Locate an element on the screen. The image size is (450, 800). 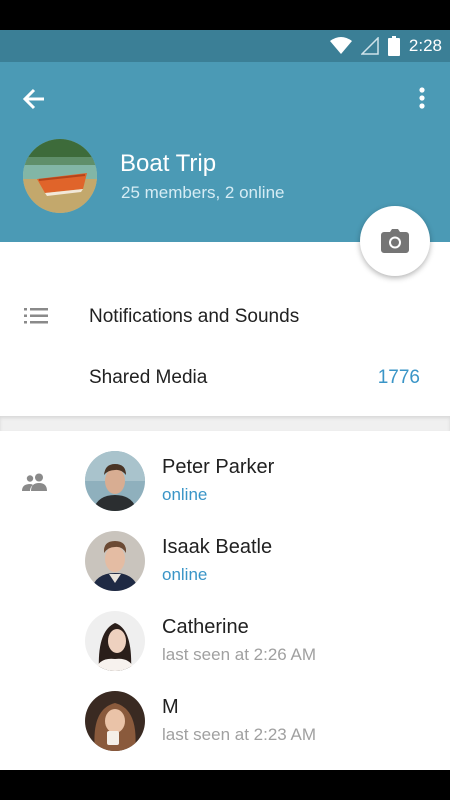
top-black-bar is located at coordinates (225, 15).